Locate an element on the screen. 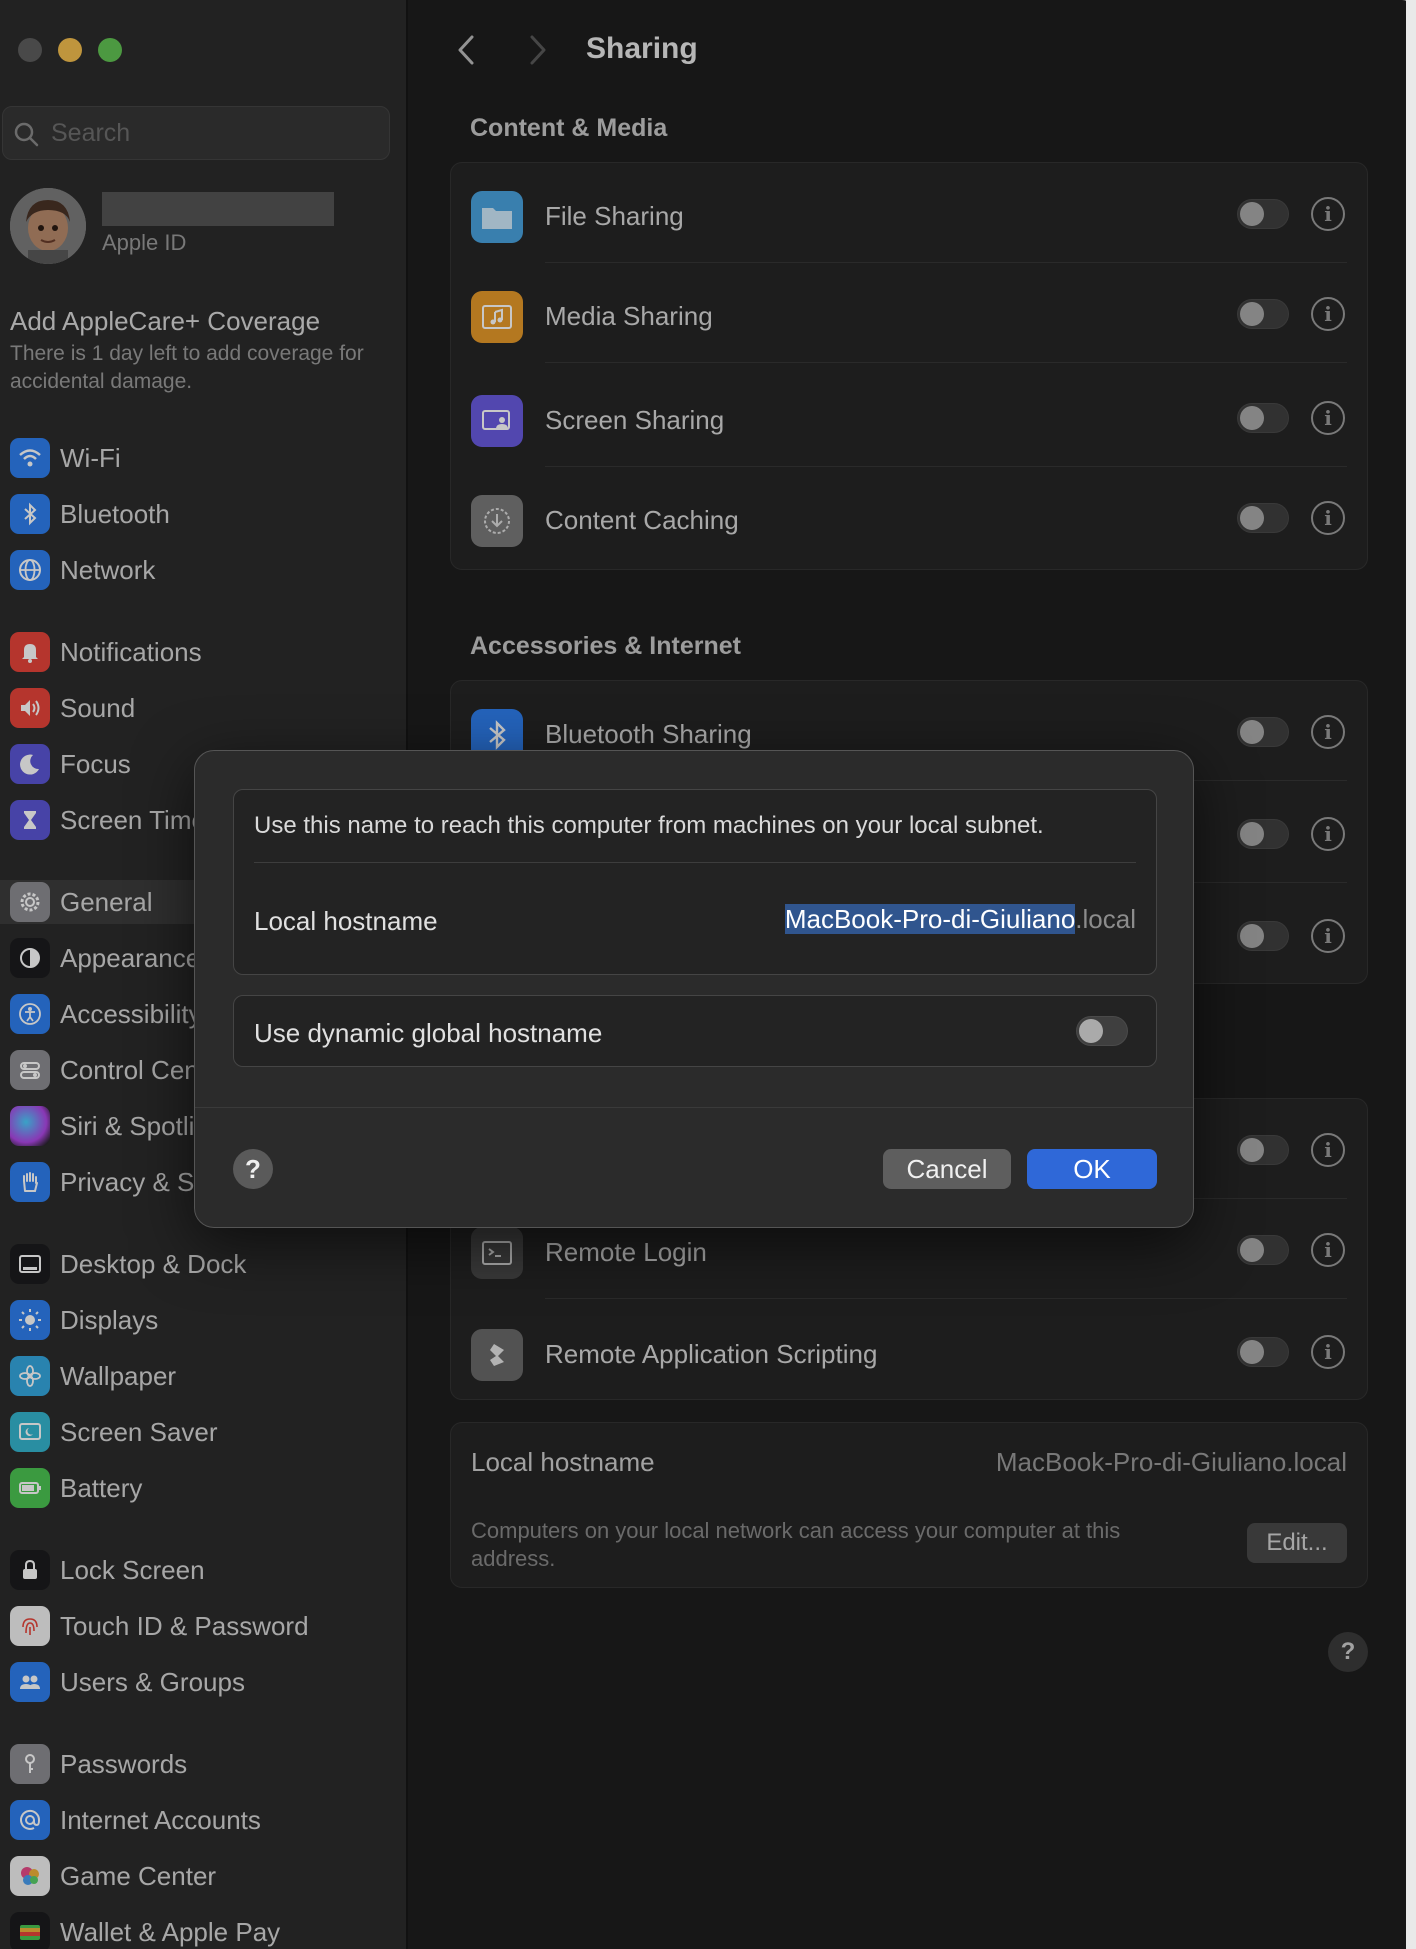  dialog-separator is located at coordinates (695, 862).